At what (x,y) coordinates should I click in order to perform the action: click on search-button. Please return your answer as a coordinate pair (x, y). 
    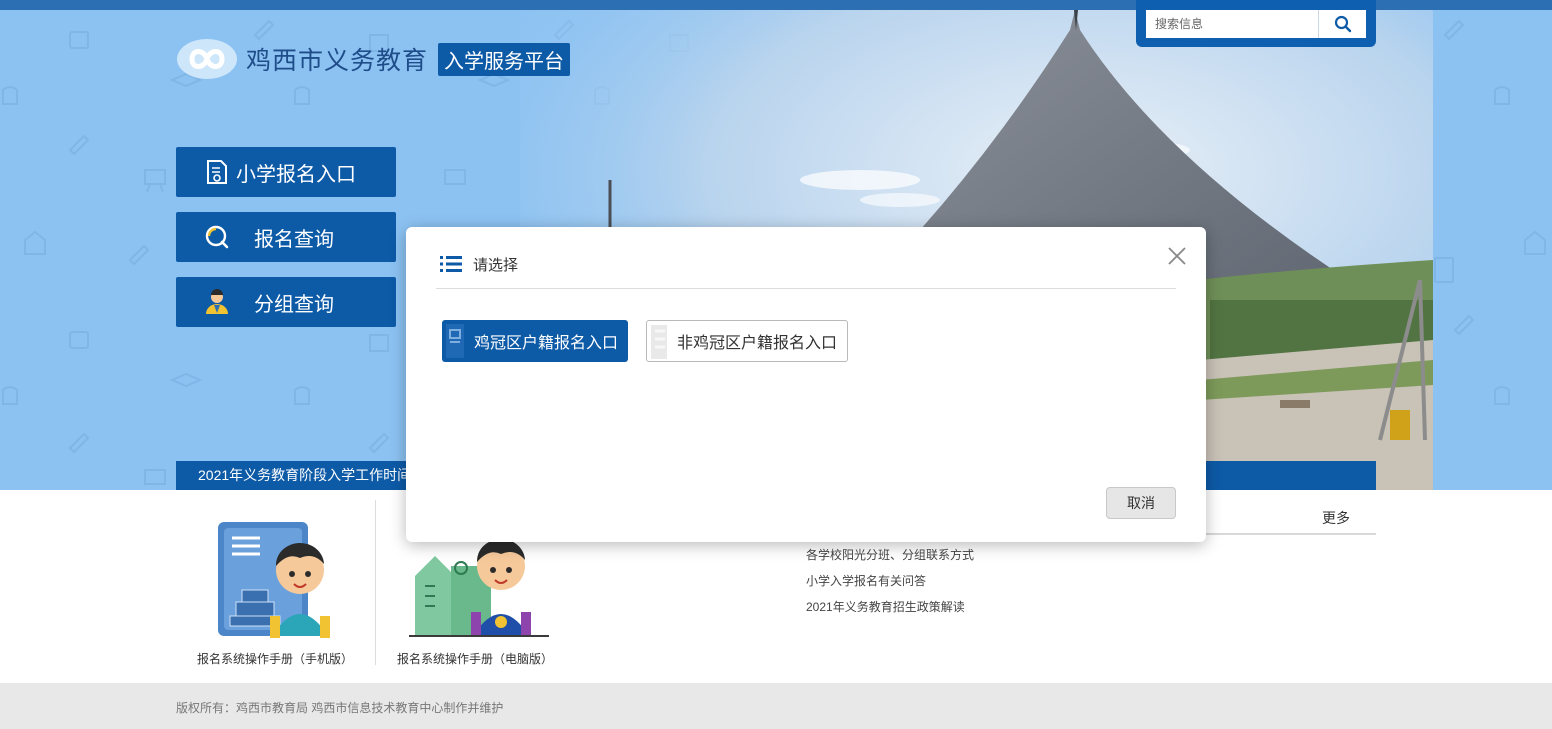
    Looking at the image, I should click on (1342, 24).